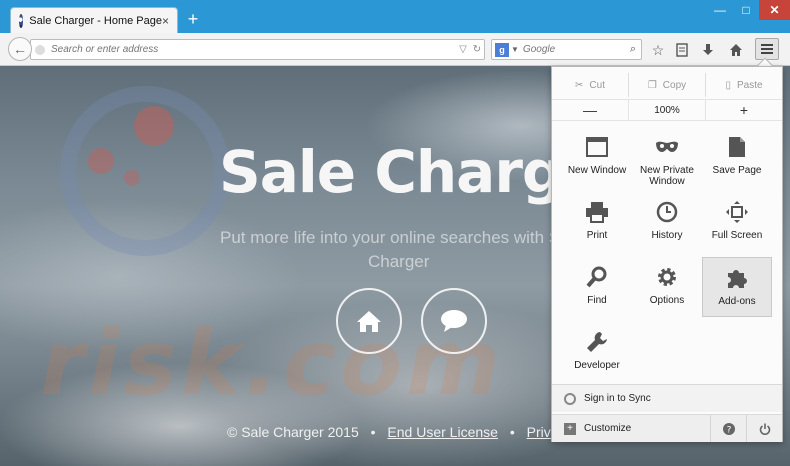 Image resolution: width=790 pixels, height=466 pixels. I want to click on speech-bubble-icon, so click(454, 321).